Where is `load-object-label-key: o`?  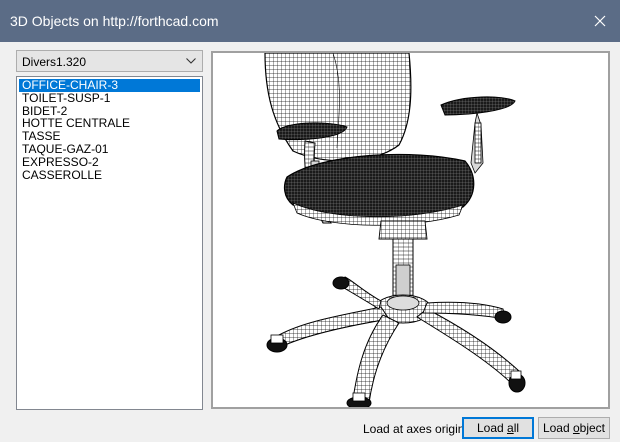
load-object-label-key: o is located at coordinates (576, 428).